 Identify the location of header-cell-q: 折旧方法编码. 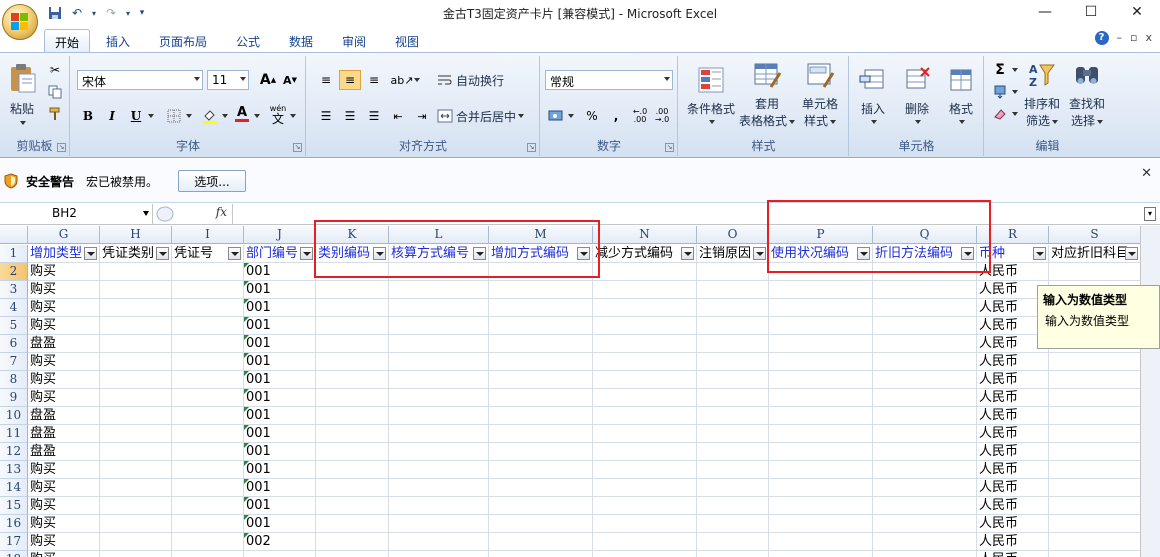
(925, 254).